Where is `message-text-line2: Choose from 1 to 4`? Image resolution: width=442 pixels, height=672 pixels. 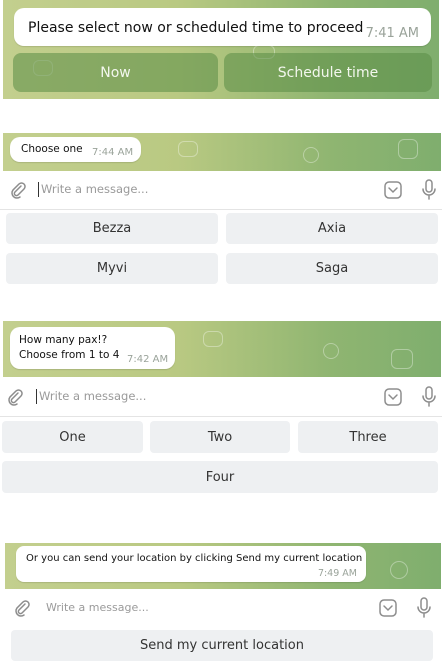
message-text-line2: Choose from 1 to 4 is located at coordinates (69, 355).